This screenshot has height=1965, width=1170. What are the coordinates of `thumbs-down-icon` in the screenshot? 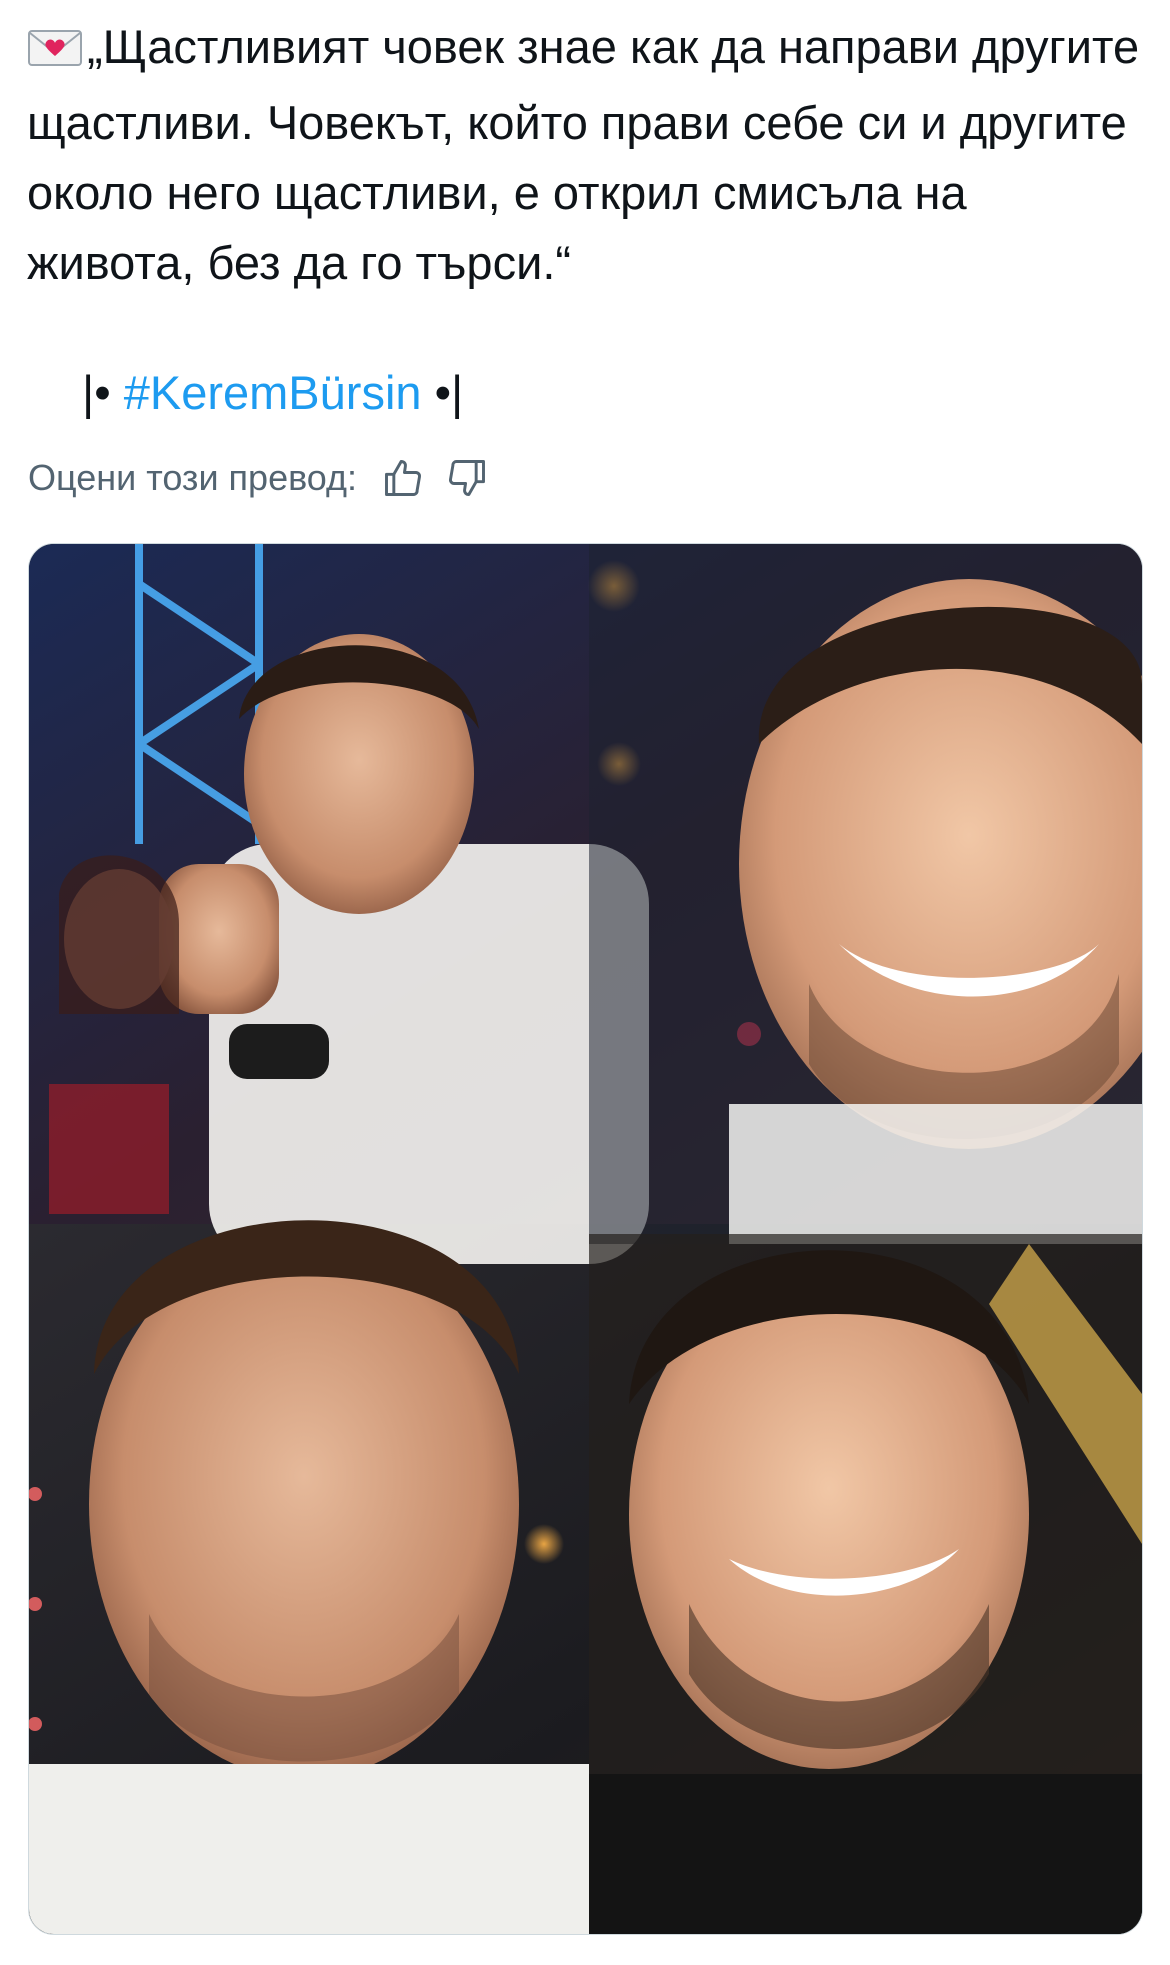 It's located at (467, 478).